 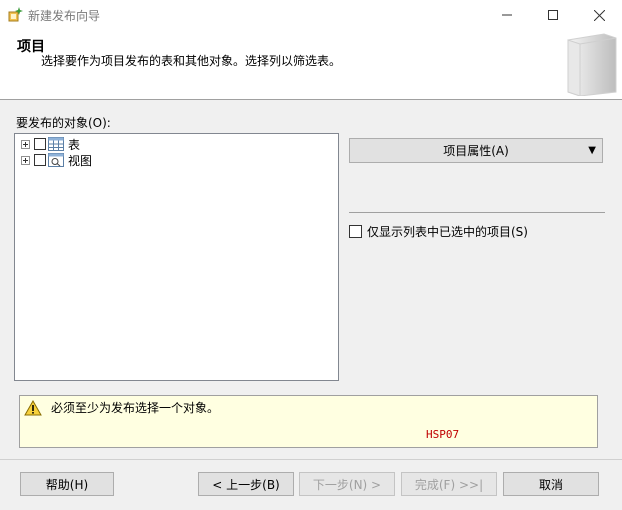 What do you see at coordinates (592, 150) in the screenshot?
I see `dropdown-arrow-icon: ▼` at bounding box center [592, 150].